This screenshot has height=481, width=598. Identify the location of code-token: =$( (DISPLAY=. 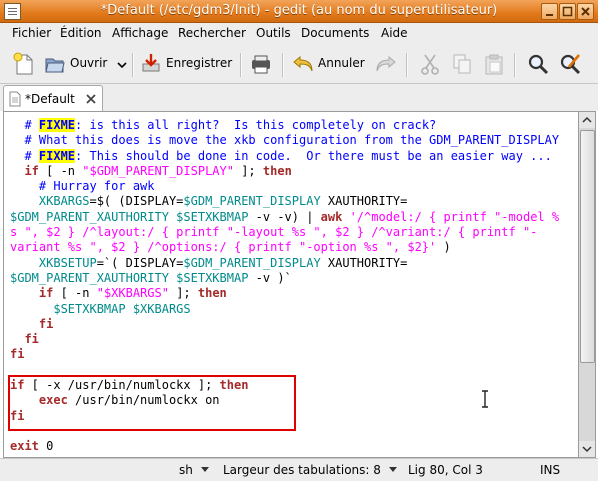
(136, 201).